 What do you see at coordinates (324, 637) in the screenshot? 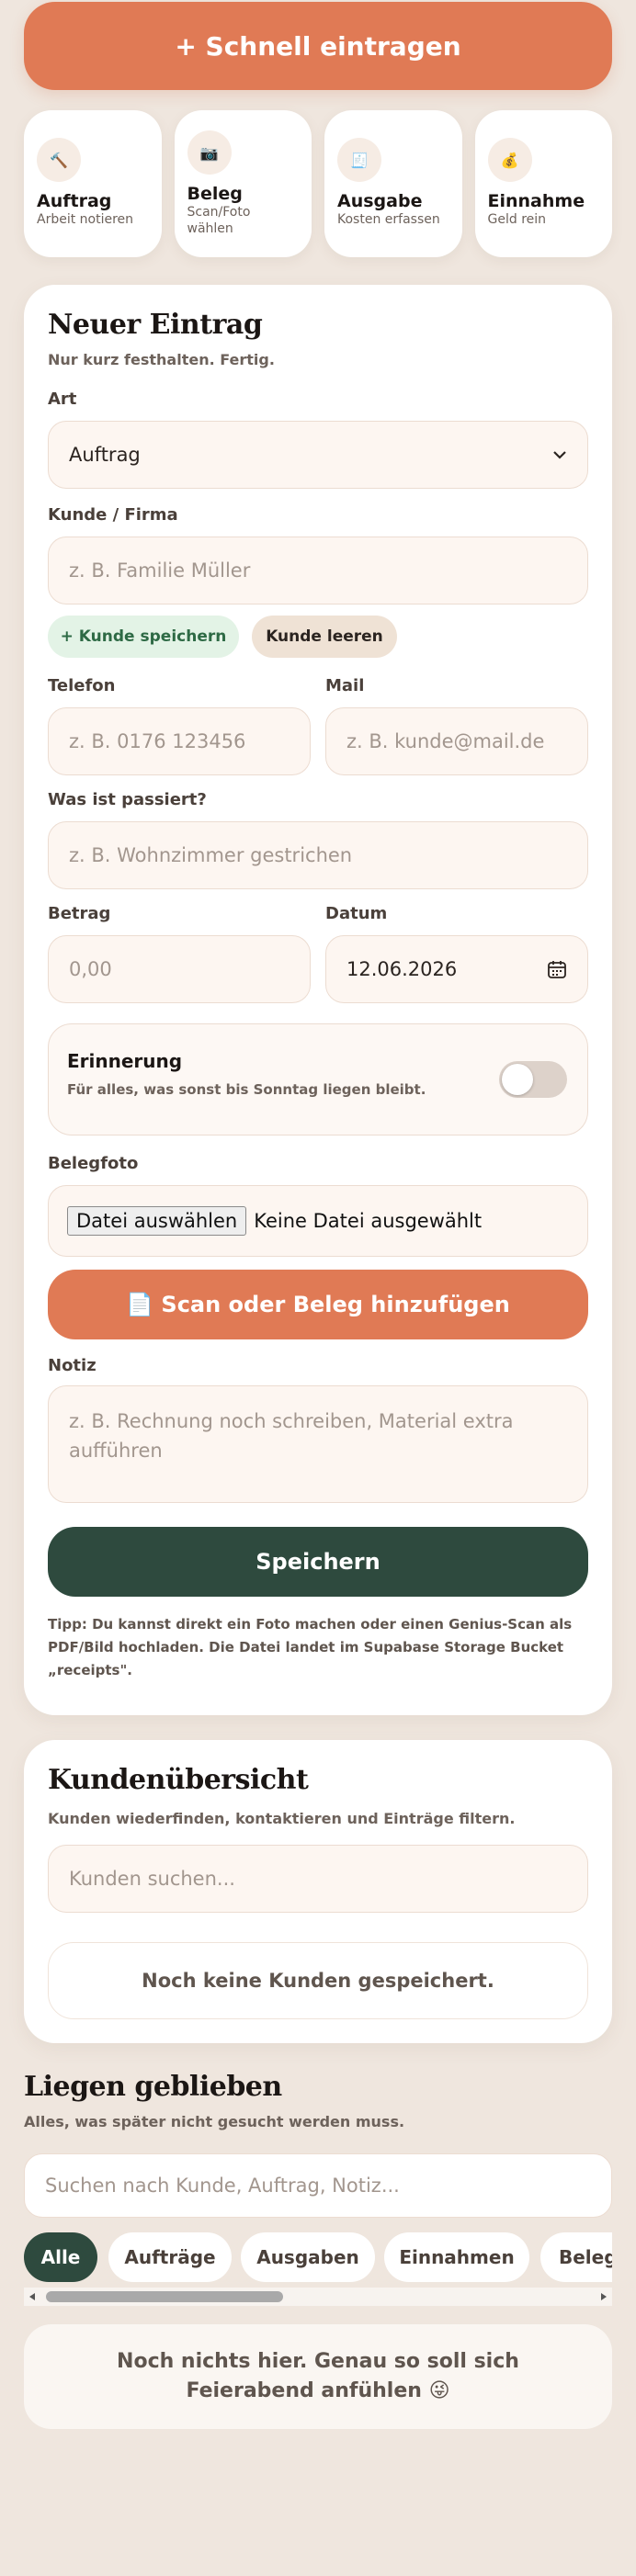
I see `clear-customer-button: Kunde leeren` at bounding box center [324, 637].